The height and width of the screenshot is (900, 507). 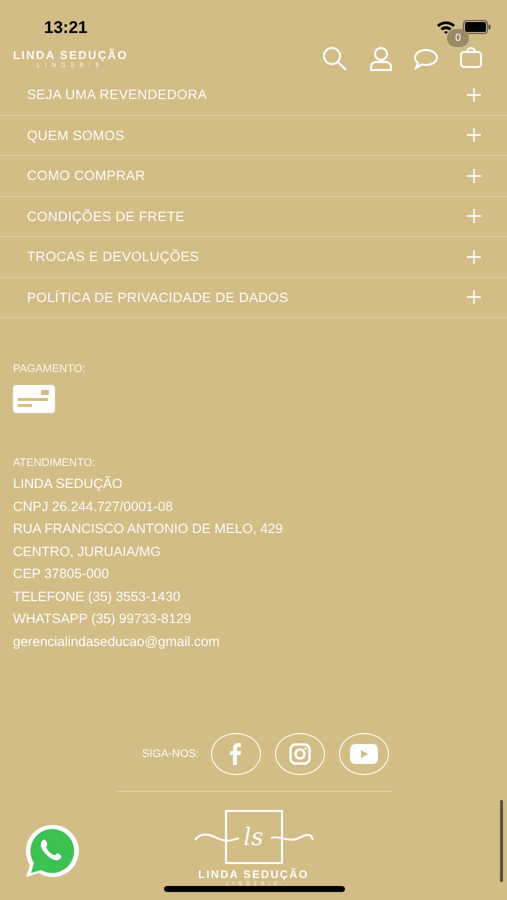 I want to click on chat-icon, so click(x=426, y=59).